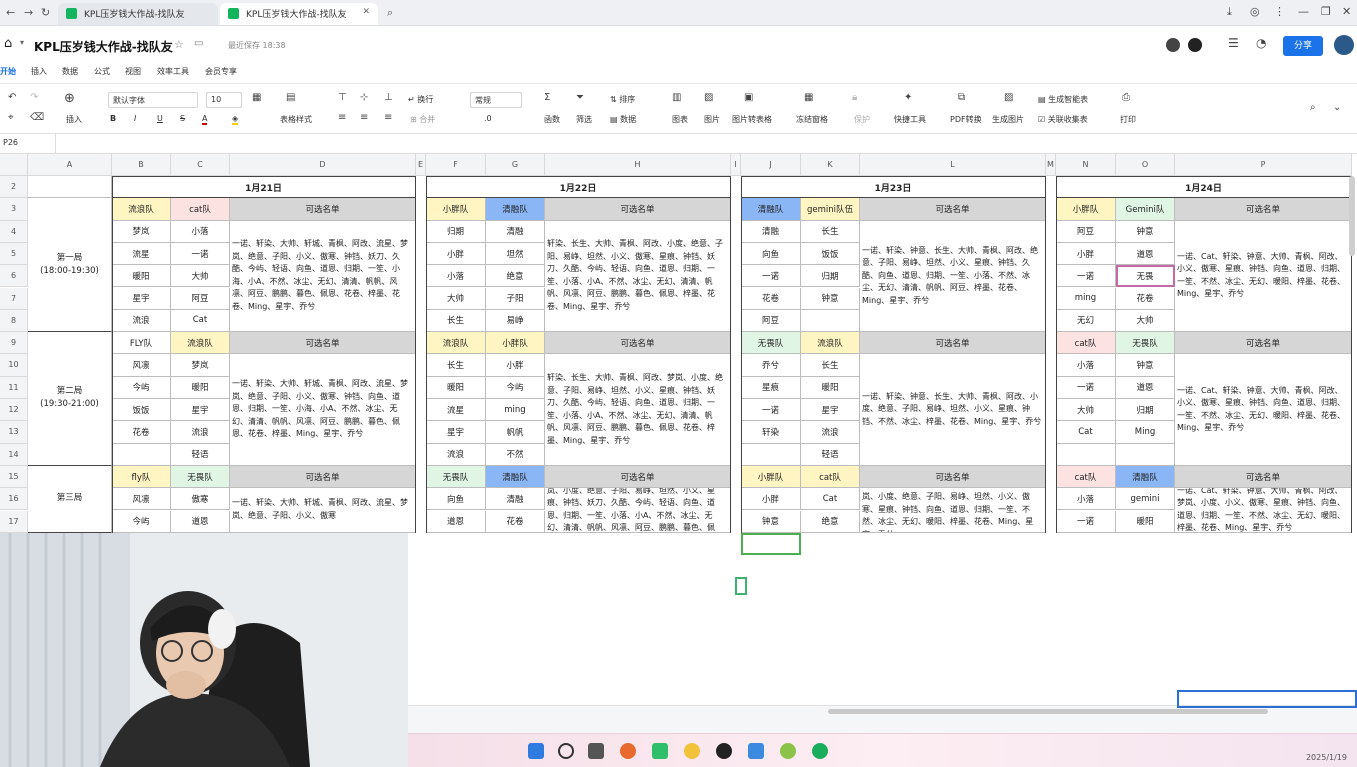 This screenshot has width=1357, height=767. What do you see at coordinates (1313, 107) in the screenshot?
I see `search-icon: ⌕` at bounding box center [1313, 107].